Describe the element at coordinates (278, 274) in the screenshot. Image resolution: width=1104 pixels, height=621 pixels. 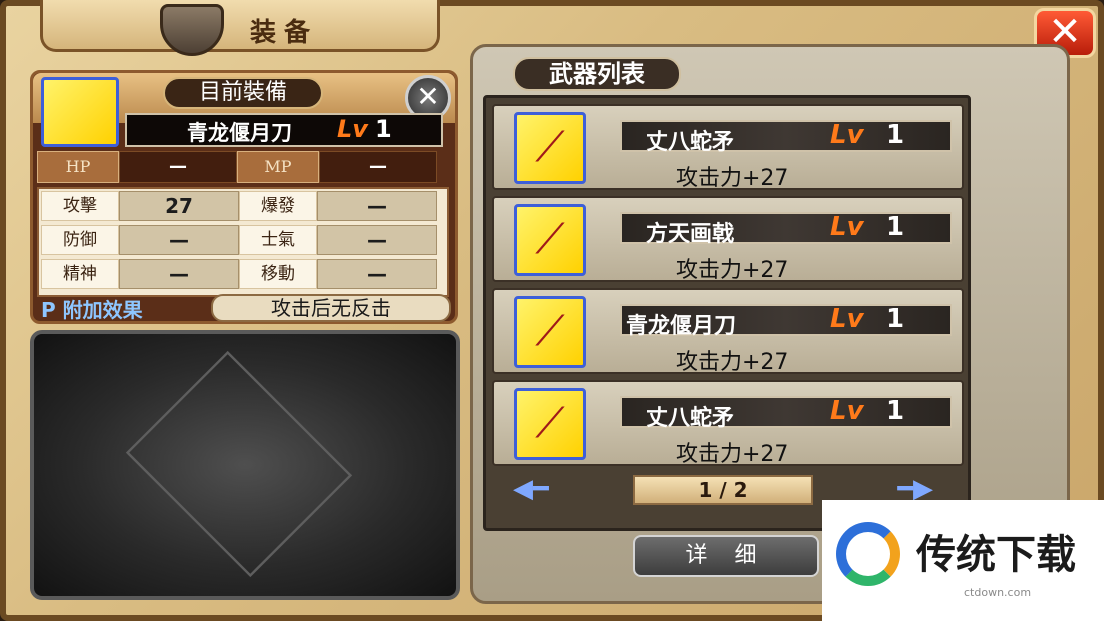
I see `stat-label: 移動` at that location.